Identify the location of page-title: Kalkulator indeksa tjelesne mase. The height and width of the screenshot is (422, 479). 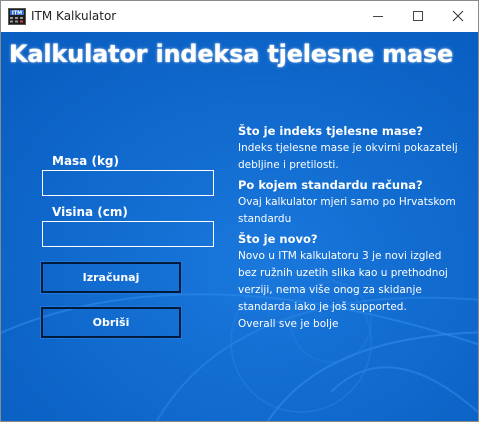
(231, 54).